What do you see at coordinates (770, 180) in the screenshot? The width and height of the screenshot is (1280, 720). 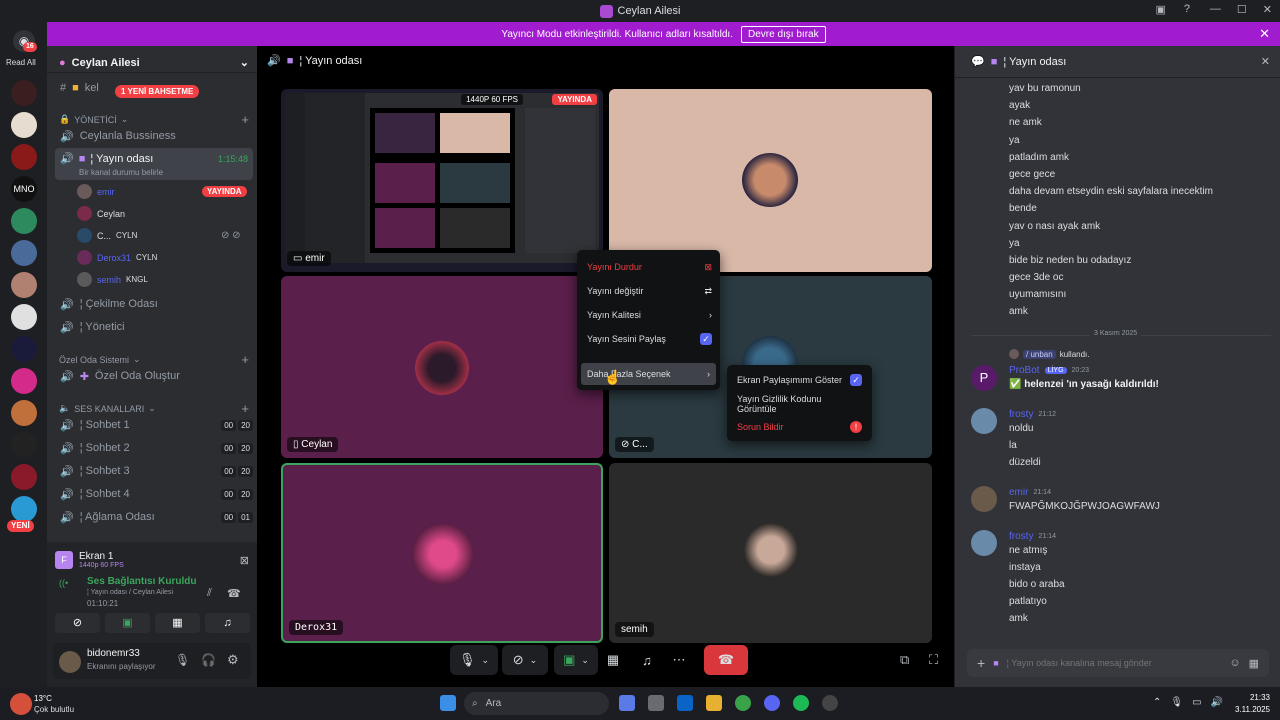 I see `video-tile` at bounding box center [770, 180].